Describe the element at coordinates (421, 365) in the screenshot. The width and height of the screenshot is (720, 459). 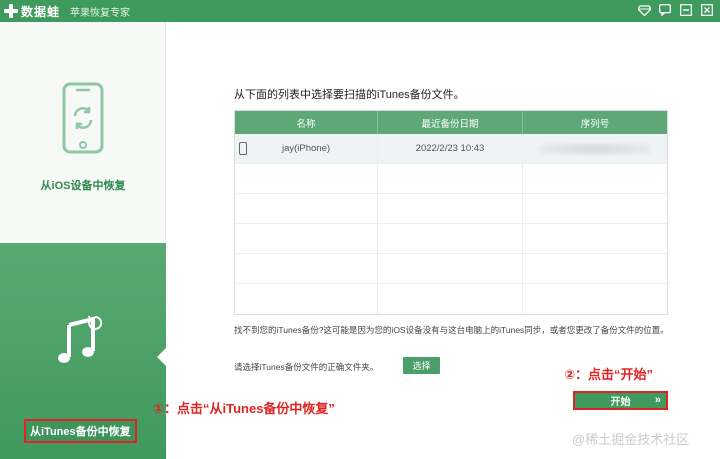
I see `select-folder-button: 选择` at that location.